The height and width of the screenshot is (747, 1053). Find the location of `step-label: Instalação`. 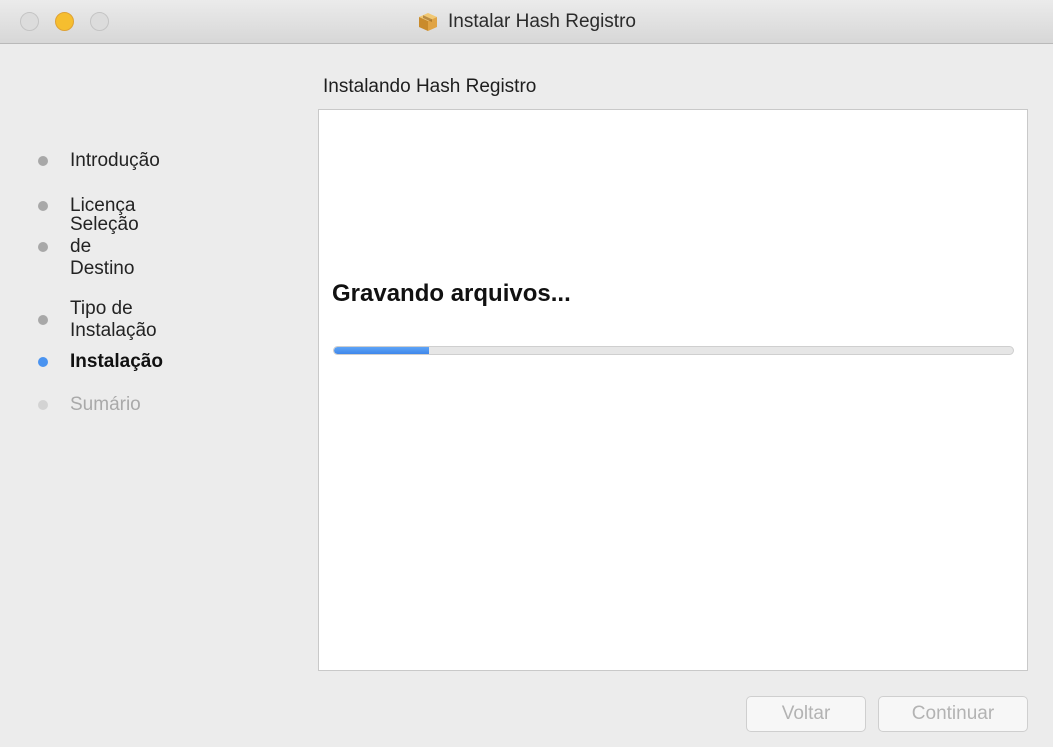

step-label: Instalação is located at coordinates (116, 361).